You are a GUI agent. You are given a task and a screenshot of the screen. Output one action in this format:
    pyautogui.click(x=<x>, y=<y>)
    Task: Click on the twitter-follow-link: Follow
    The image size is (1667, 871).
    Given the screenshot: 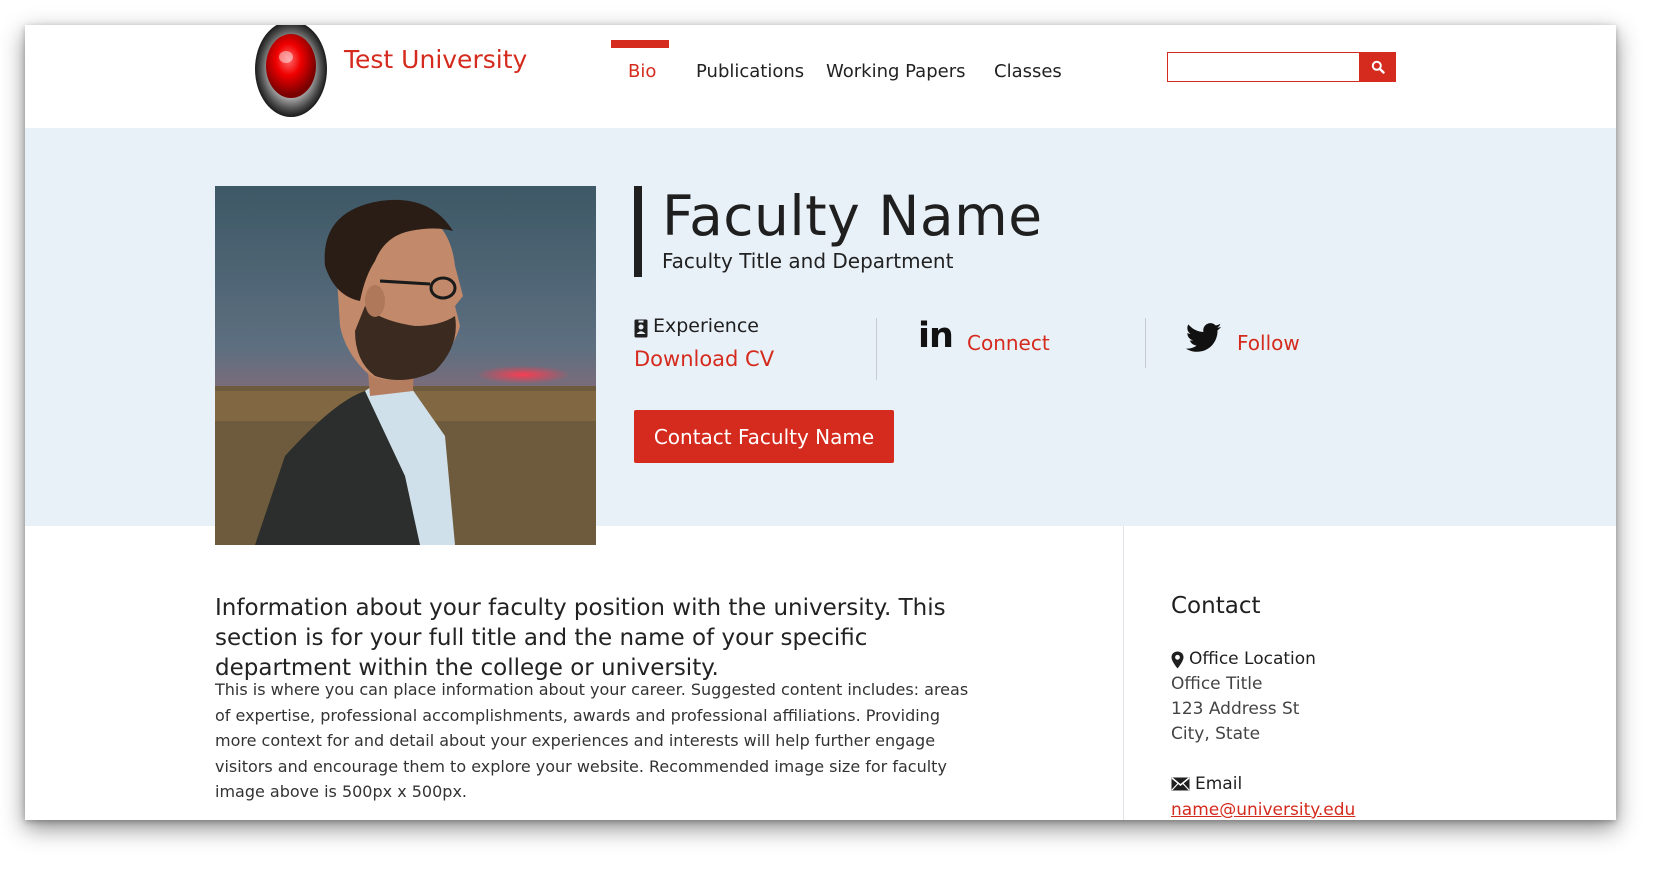 What is the action you would take?
    pyautogui.click(x=1268, y=343)
    